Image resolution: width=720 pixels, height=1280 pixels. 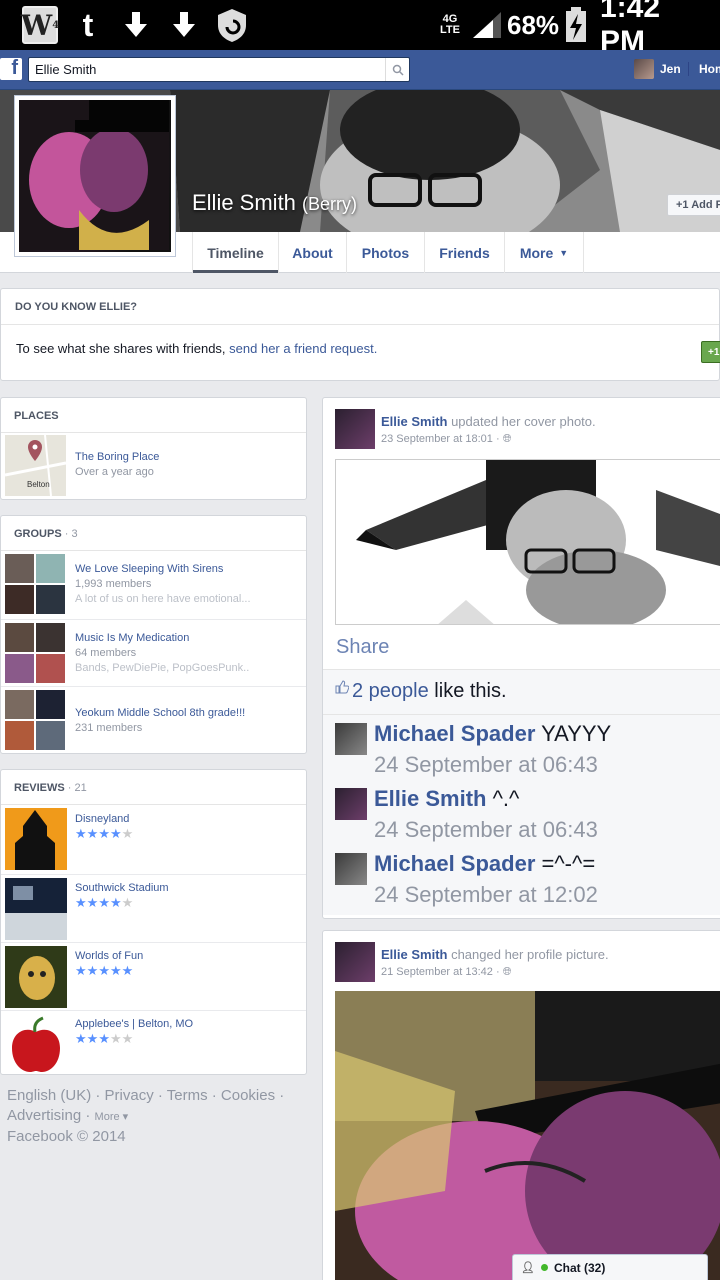 What do you see at coordinates (610, 1267) in the screenshot?
I see `chat-bar: 👤︎ Chat (32)` at bounding box center [610, 1267].